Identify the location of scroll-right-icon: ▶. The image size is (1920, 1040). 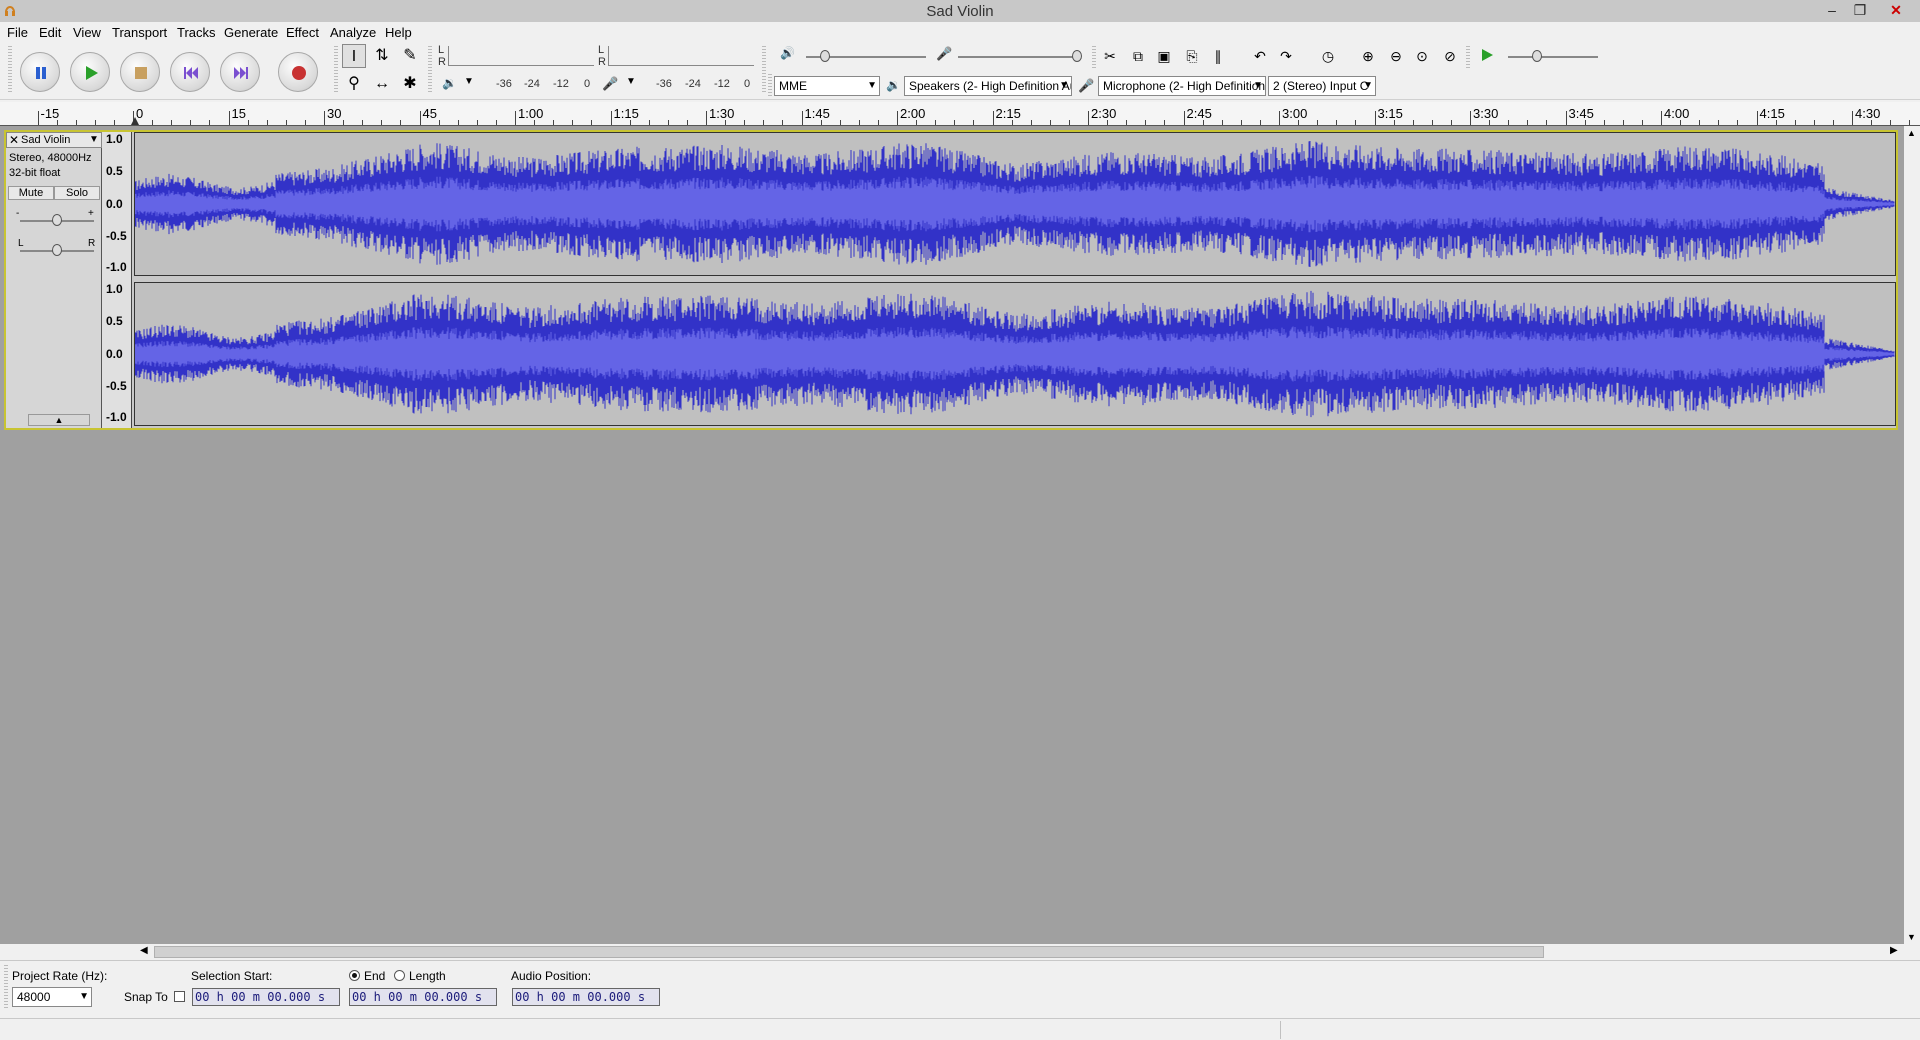
(1894, 950).